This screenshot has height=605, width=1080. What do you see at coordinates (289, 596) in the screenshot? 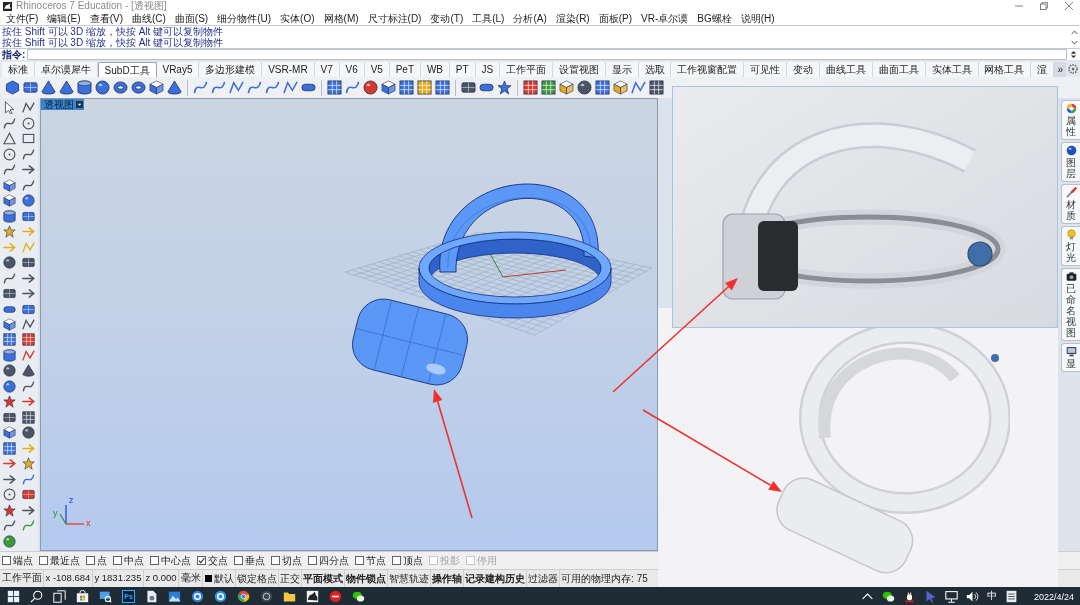
I see `folder-icon` at bounding box center [289, 596].